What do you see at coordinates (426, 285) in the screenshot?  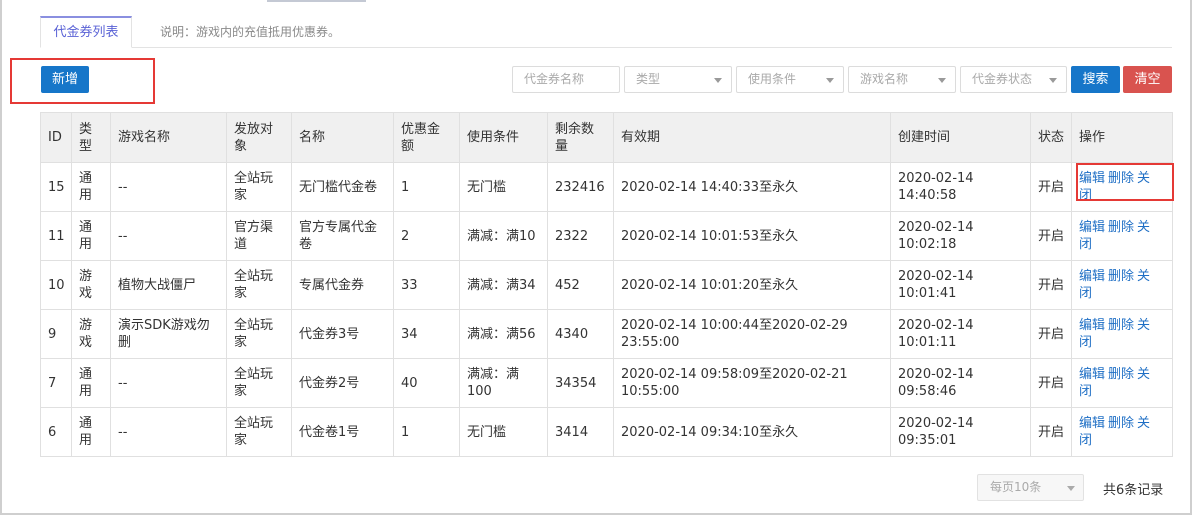 I see `cell-amount: 33` at bounding box center [426, 285].